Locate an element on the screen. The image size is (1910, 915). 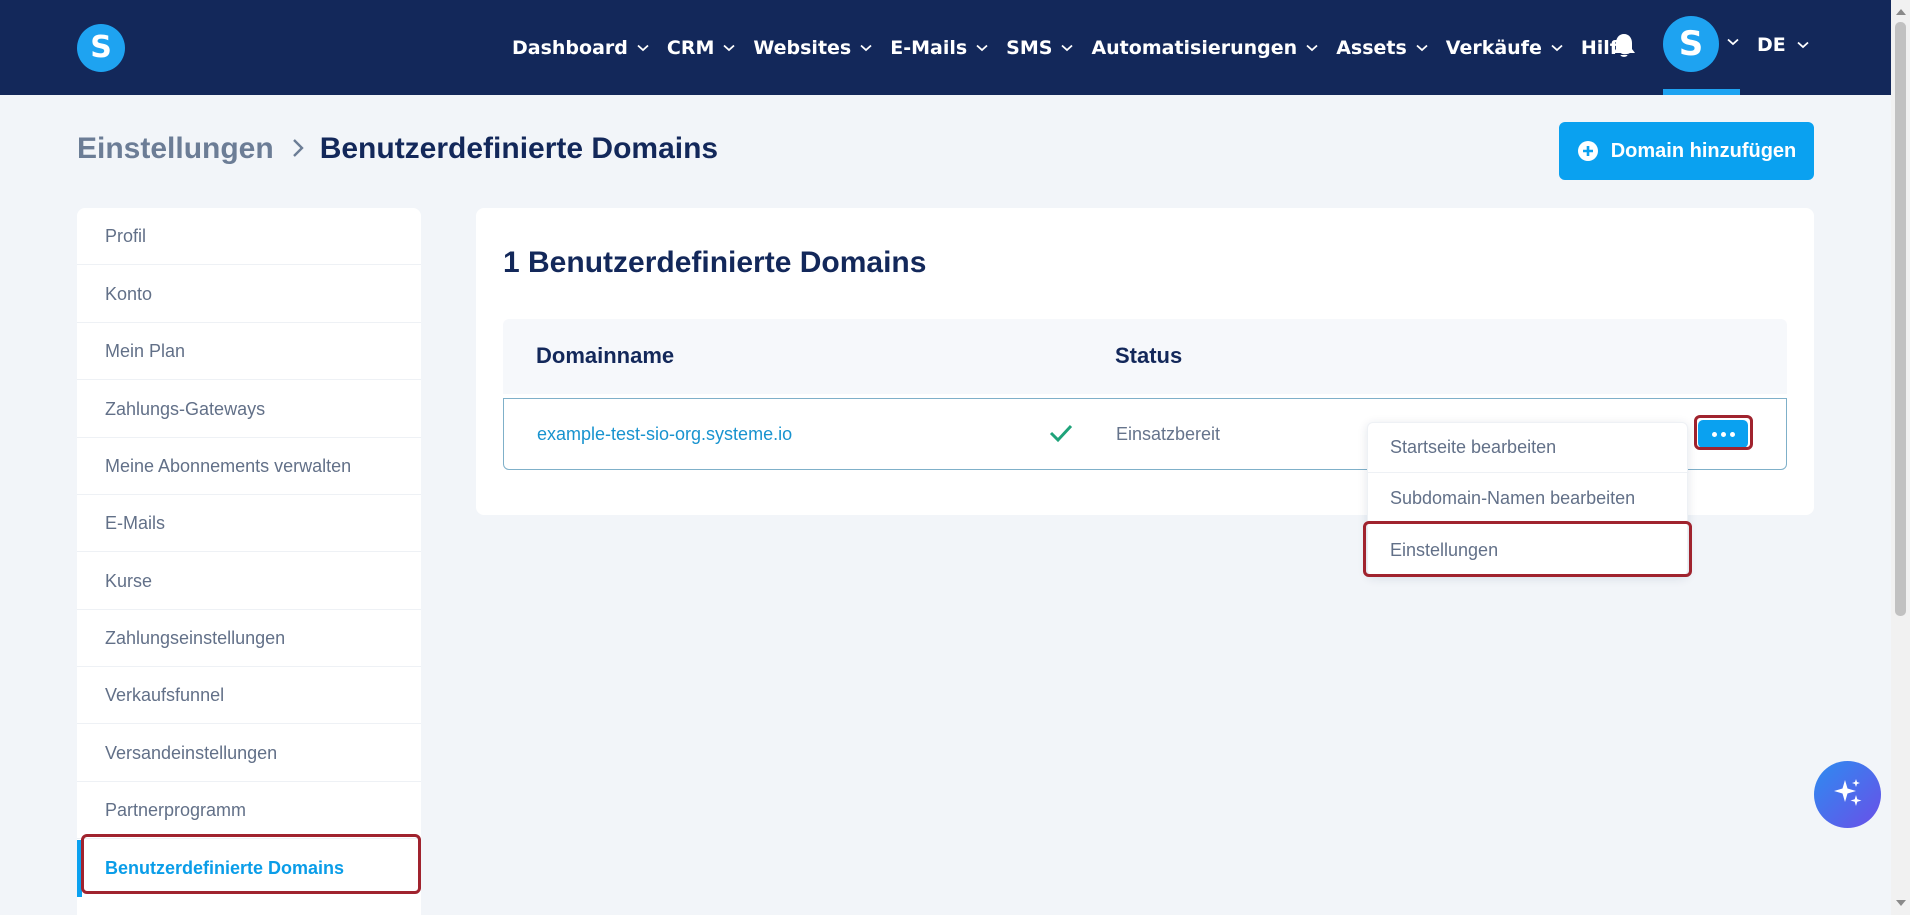
nav-item-crm: CRM is located at coordinates (701, 48).